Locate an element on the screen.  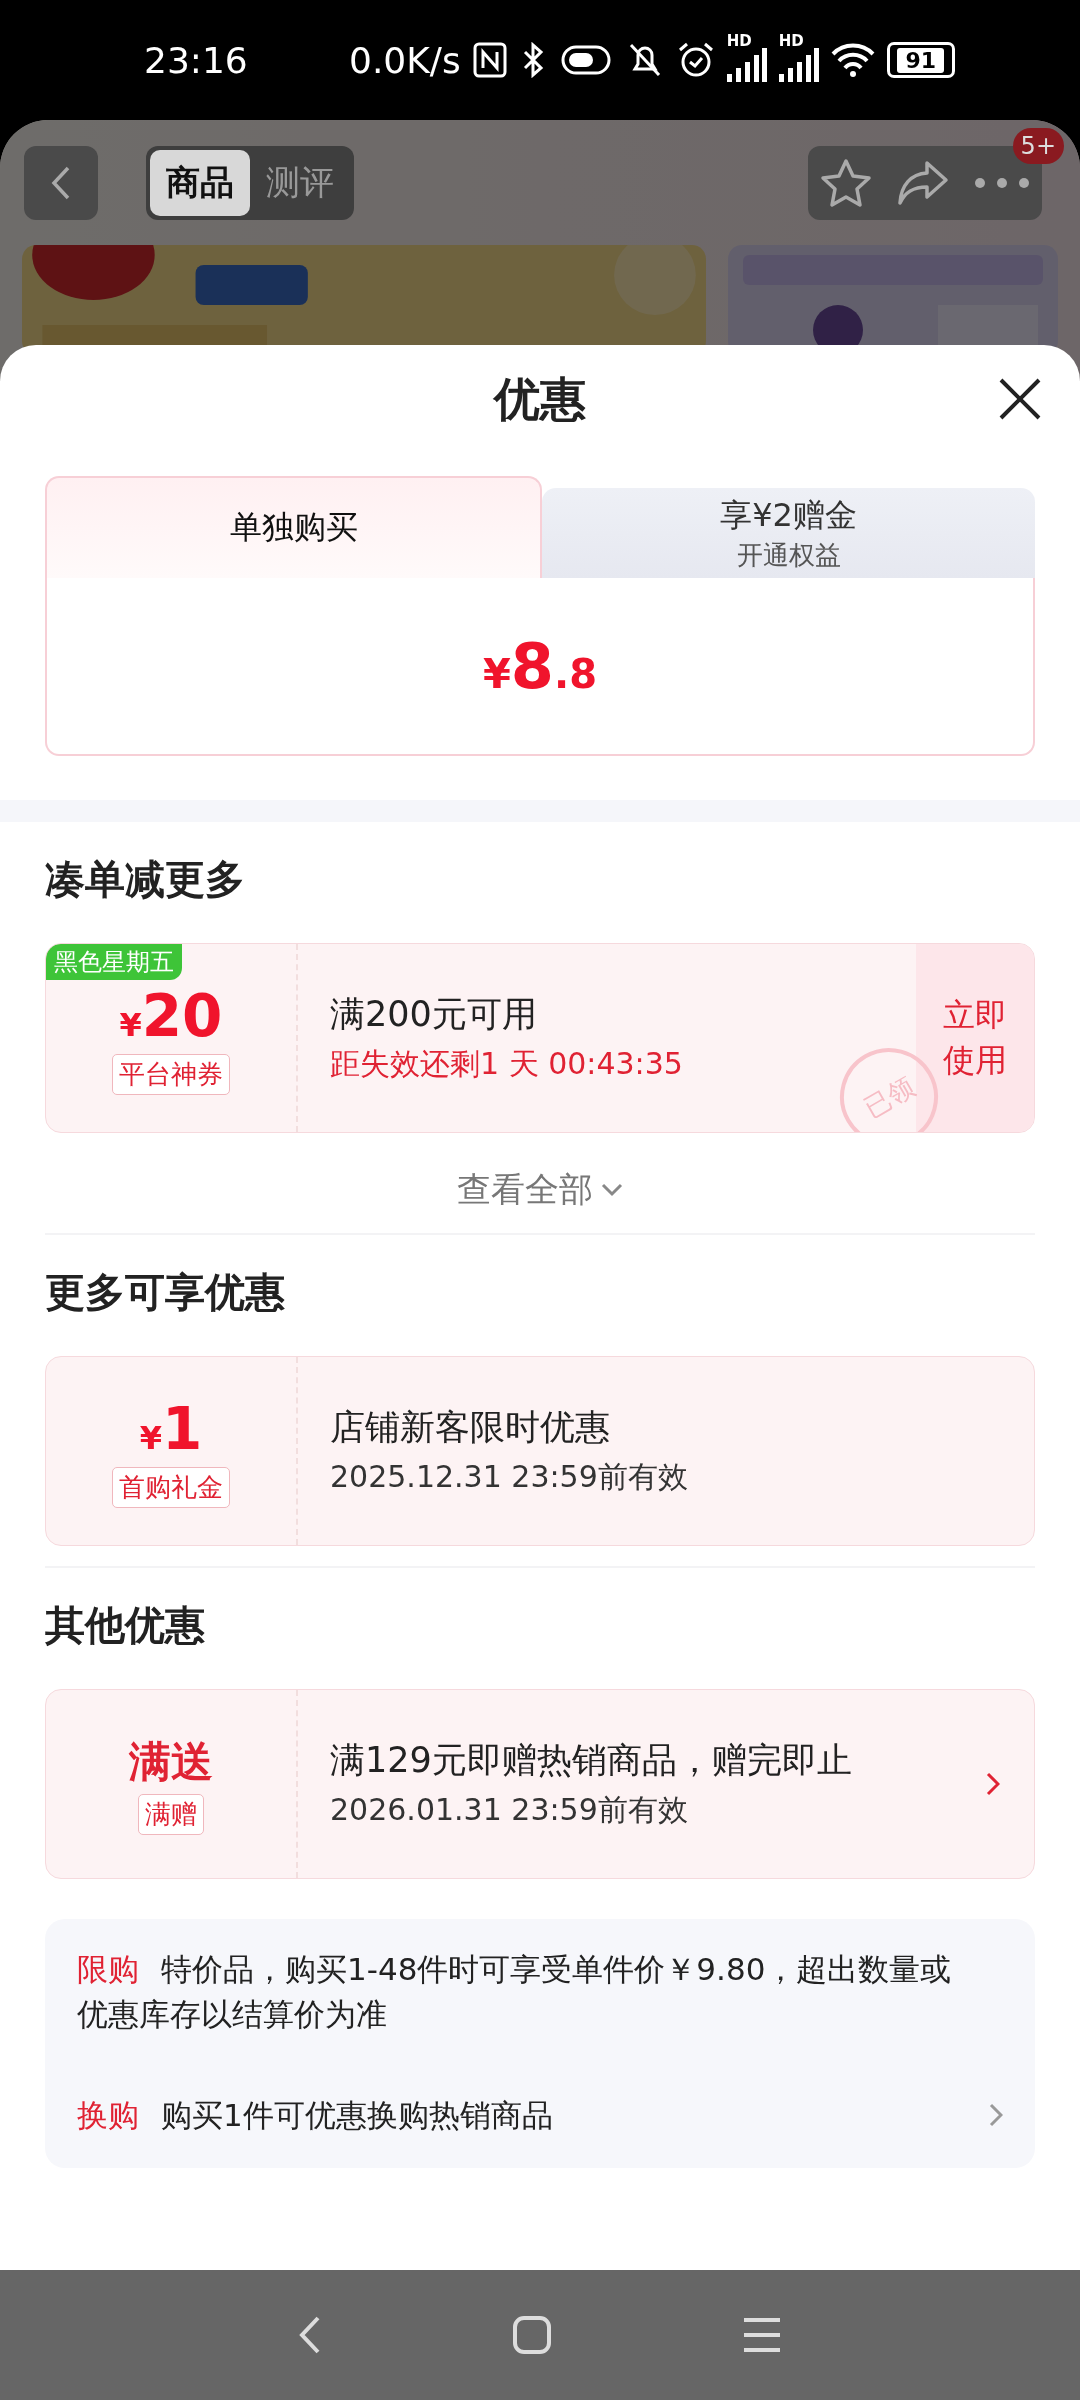
share-icon is located at coordinates (923, 182).